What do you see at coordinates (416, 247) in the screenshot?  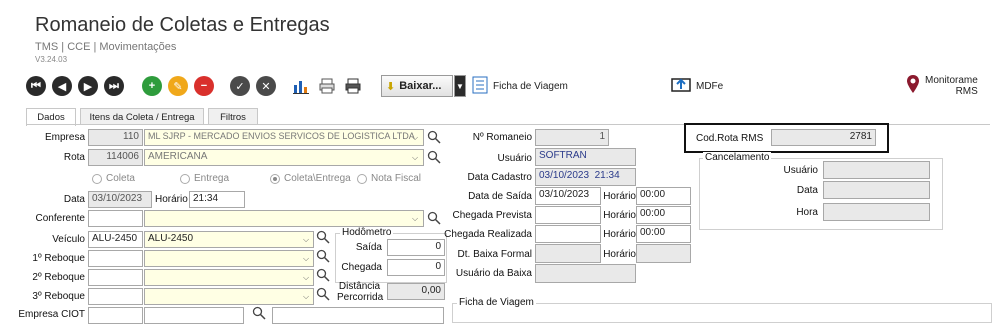 I see `saida-field: 0` at bounding box center [416, 247].